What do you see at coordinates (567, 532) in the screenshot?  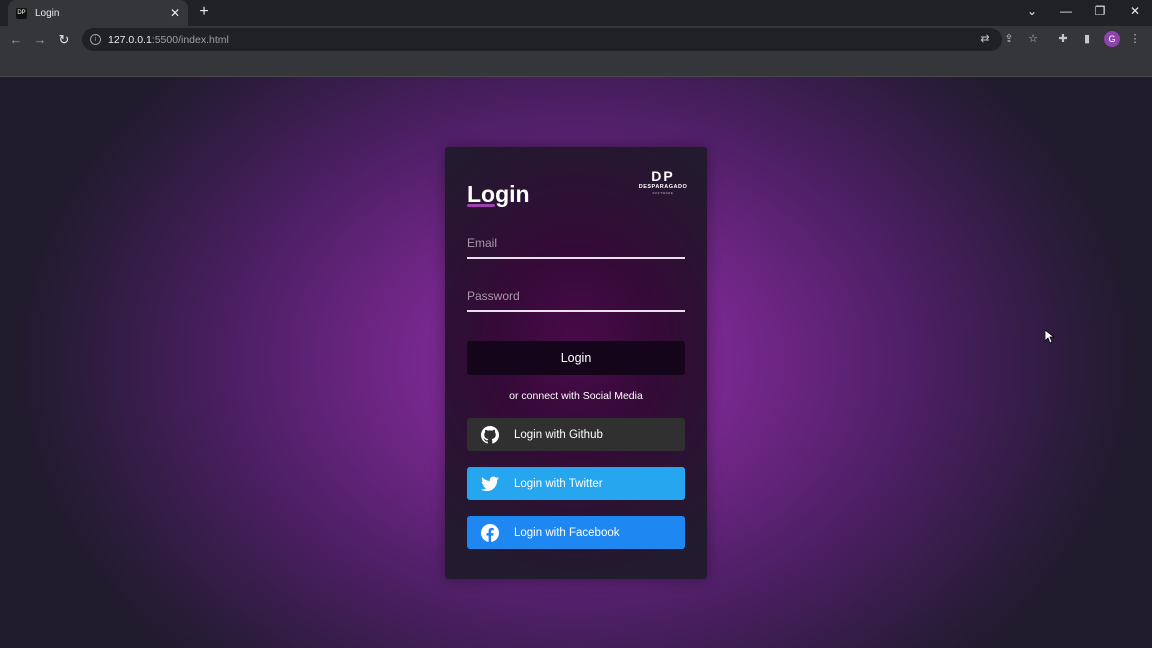 I see `facebook-login-label: Login with Facebook` at bounding box center [567, 532].